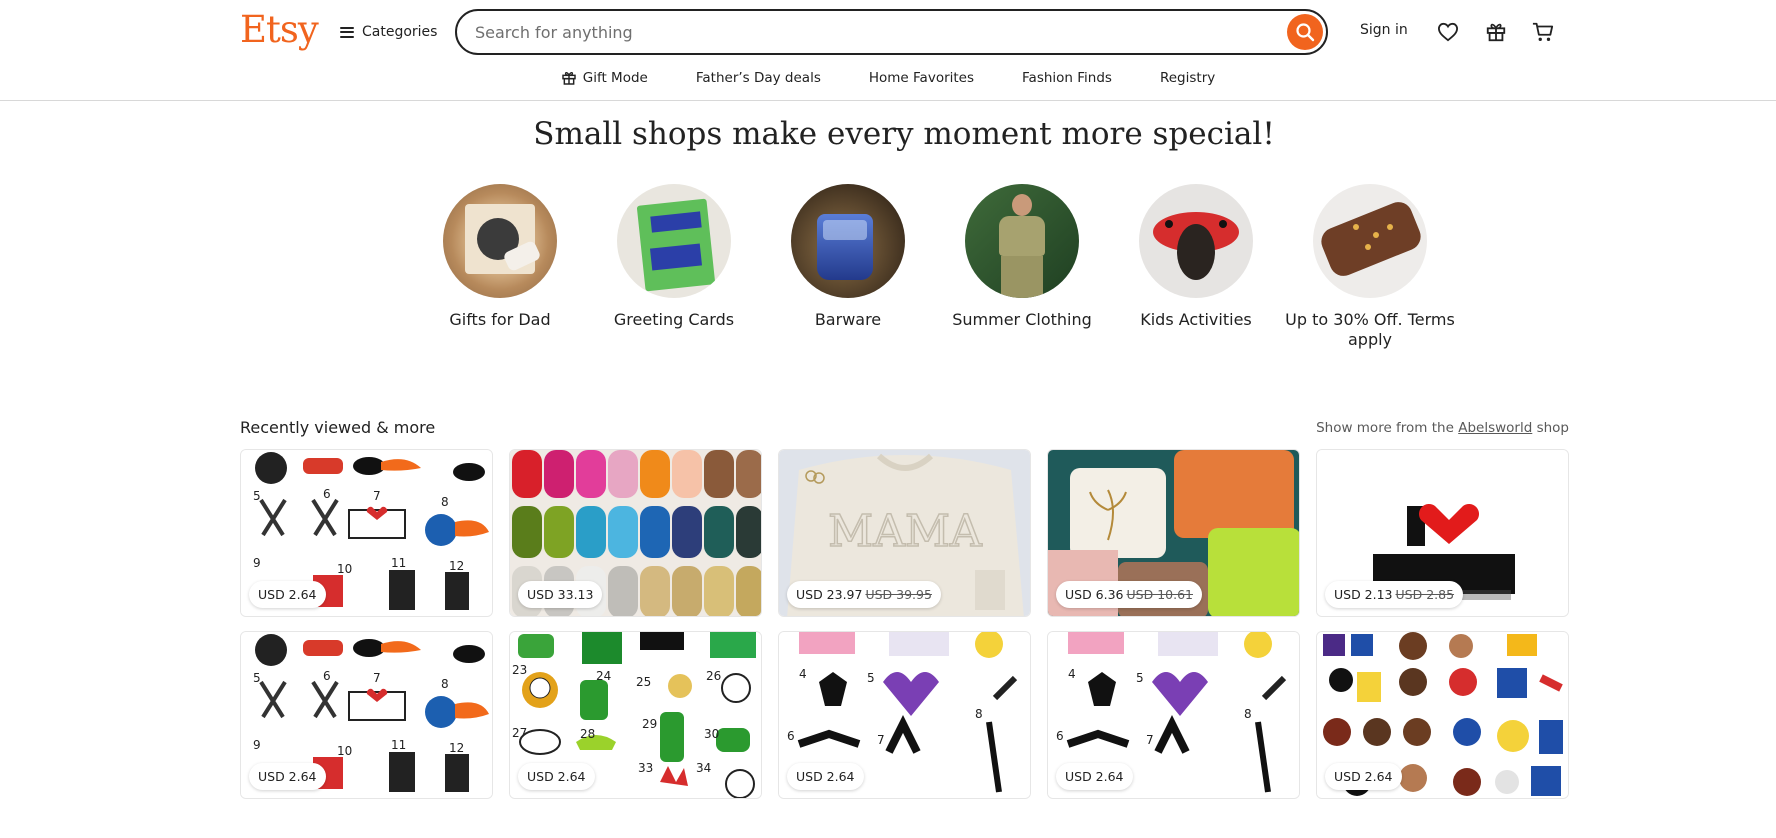 This screenshot has height=838, width=1776. What do you see at coordinates (848, 319) in the screenshot?
I see `category-label: Barware` at bounding box center [848, 319].